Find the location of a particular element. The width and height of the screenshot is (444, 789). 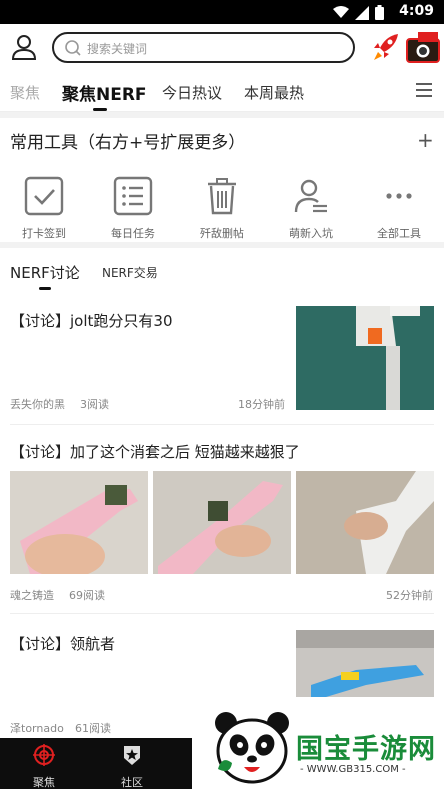

plus-icon: + is located at coordinates (425, 140).